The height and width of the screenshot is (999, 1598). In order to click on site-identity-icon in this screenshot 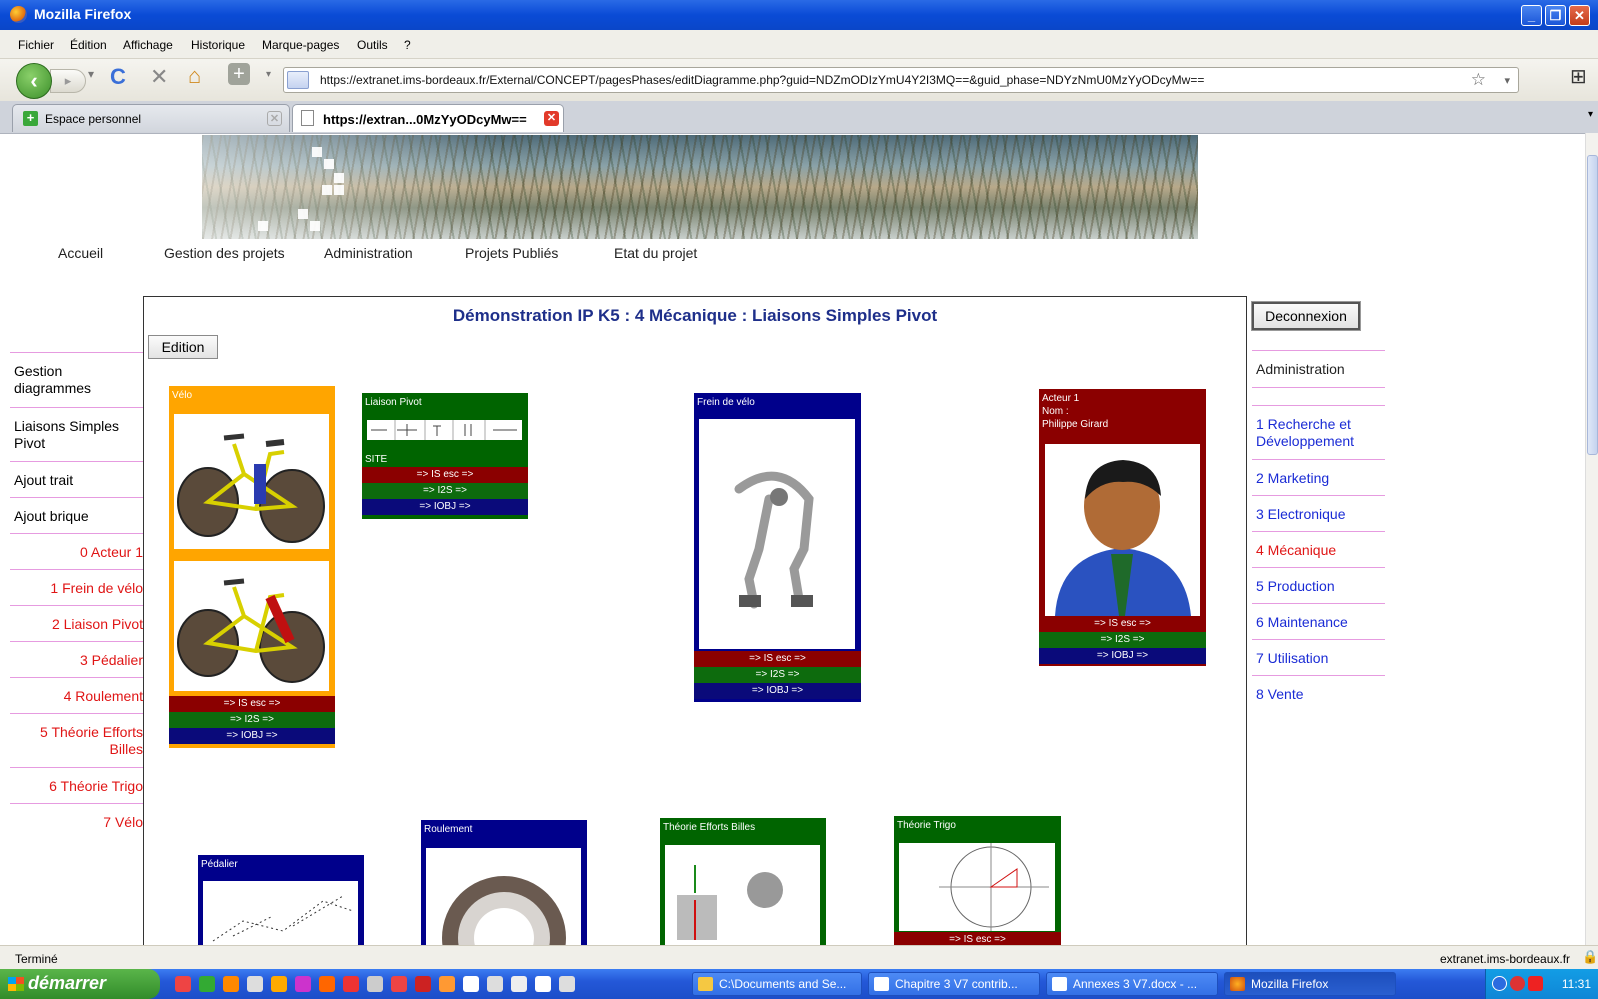, I will do `click(298, 80)`.